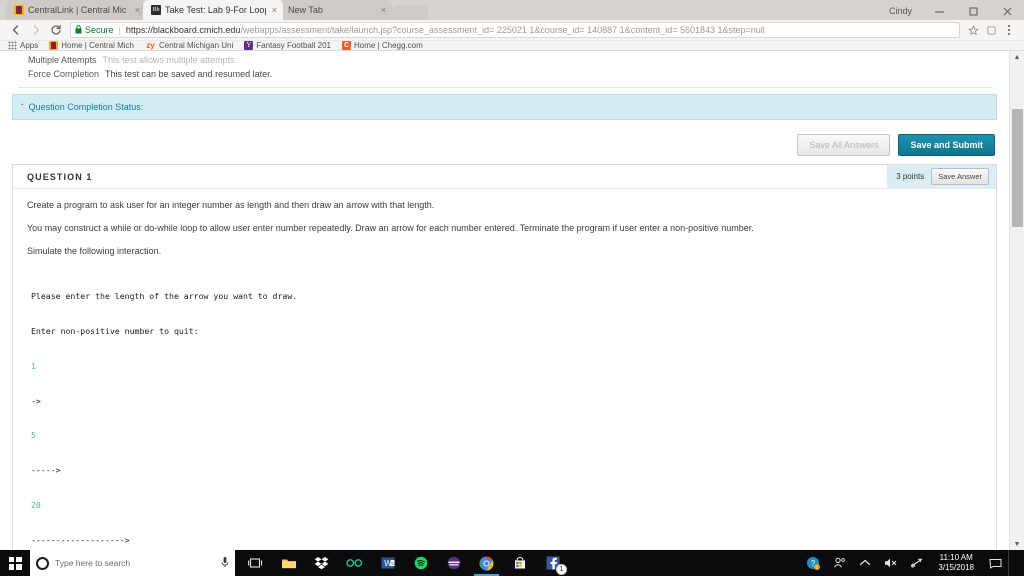 This screenshot has height=576, width=1024. I want to click on help-icon: ?!, so click(813, 563).